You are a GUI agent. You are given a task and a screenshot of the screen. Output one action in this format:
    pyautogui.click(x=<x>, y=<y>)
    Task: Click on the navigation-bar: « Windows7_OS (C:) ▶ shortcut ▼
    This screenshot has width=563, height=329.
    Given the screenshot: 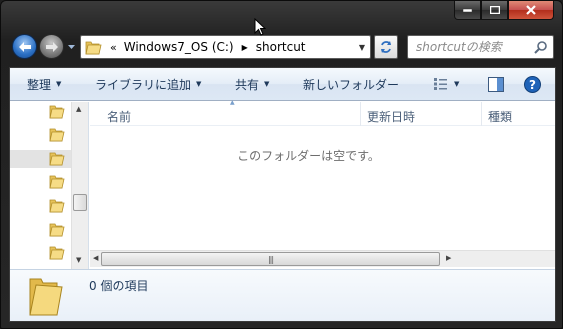 What is the action you would take?
    pyautogui.click(x=281, y=47)
    